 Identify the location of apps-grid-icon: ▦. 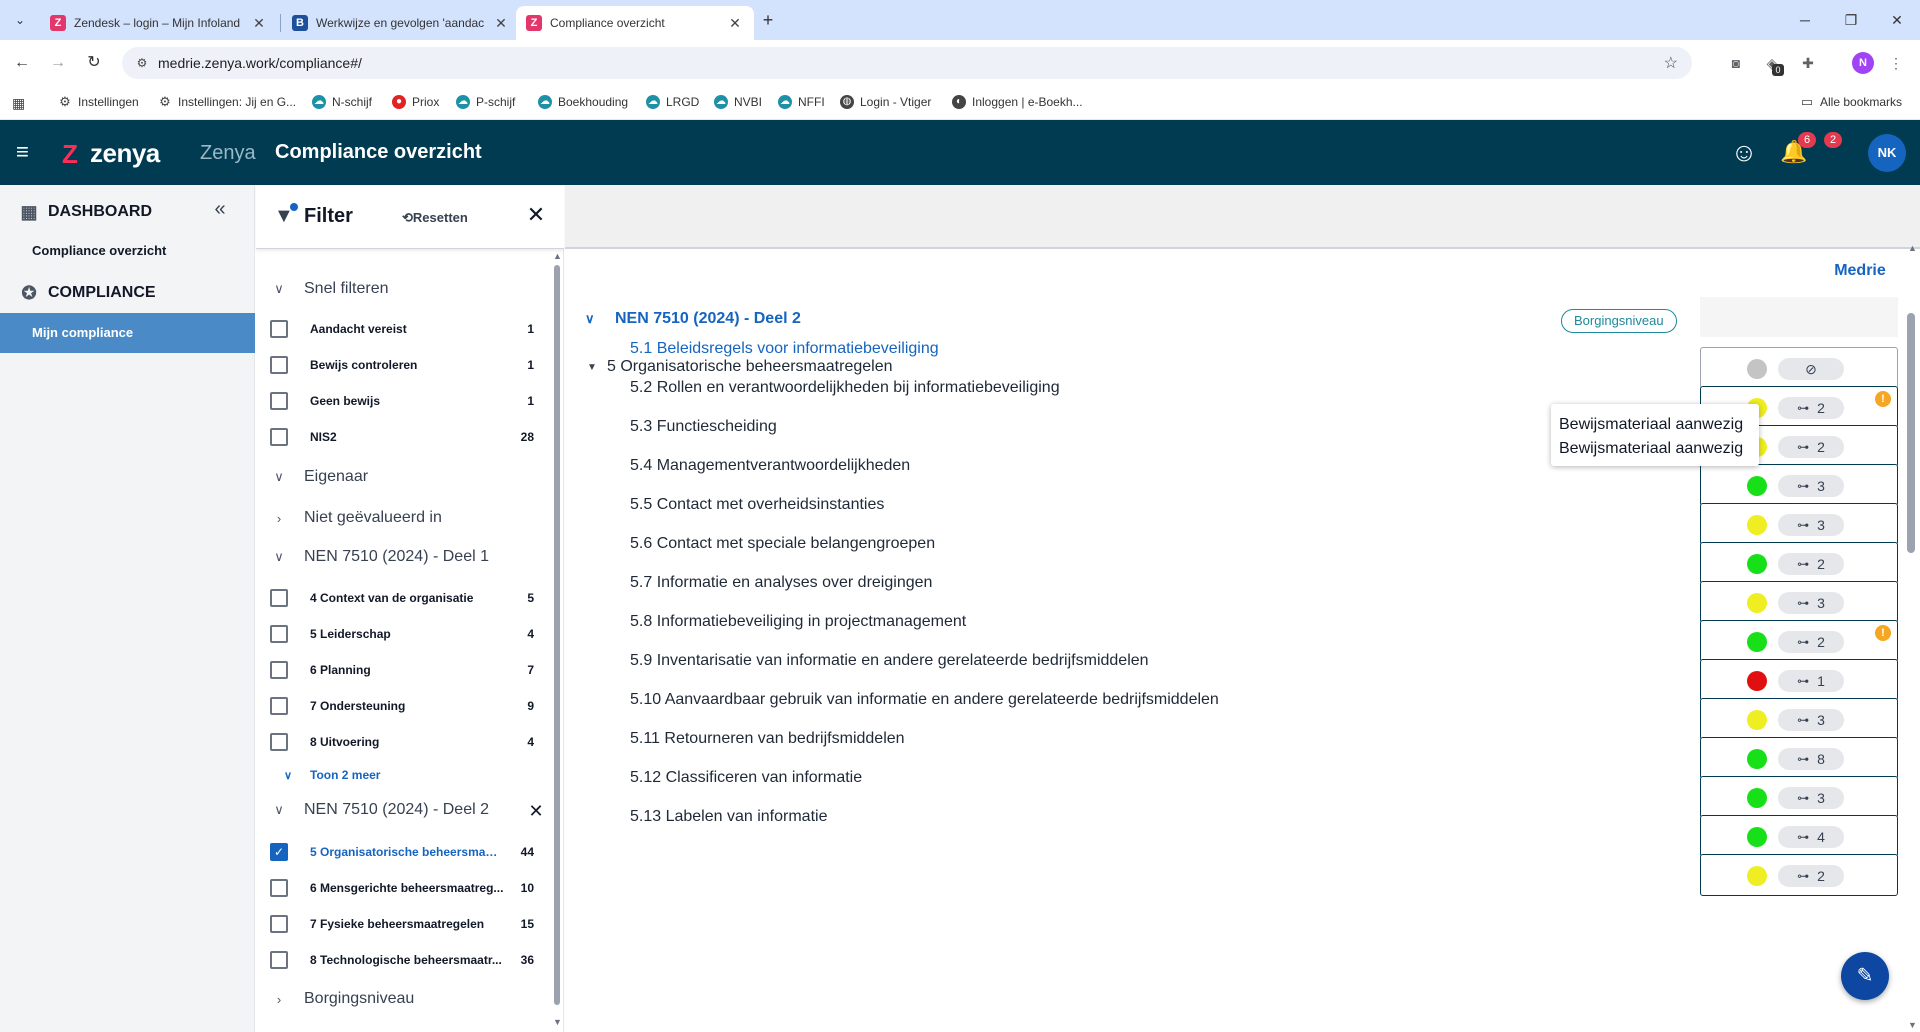
(20, 103).